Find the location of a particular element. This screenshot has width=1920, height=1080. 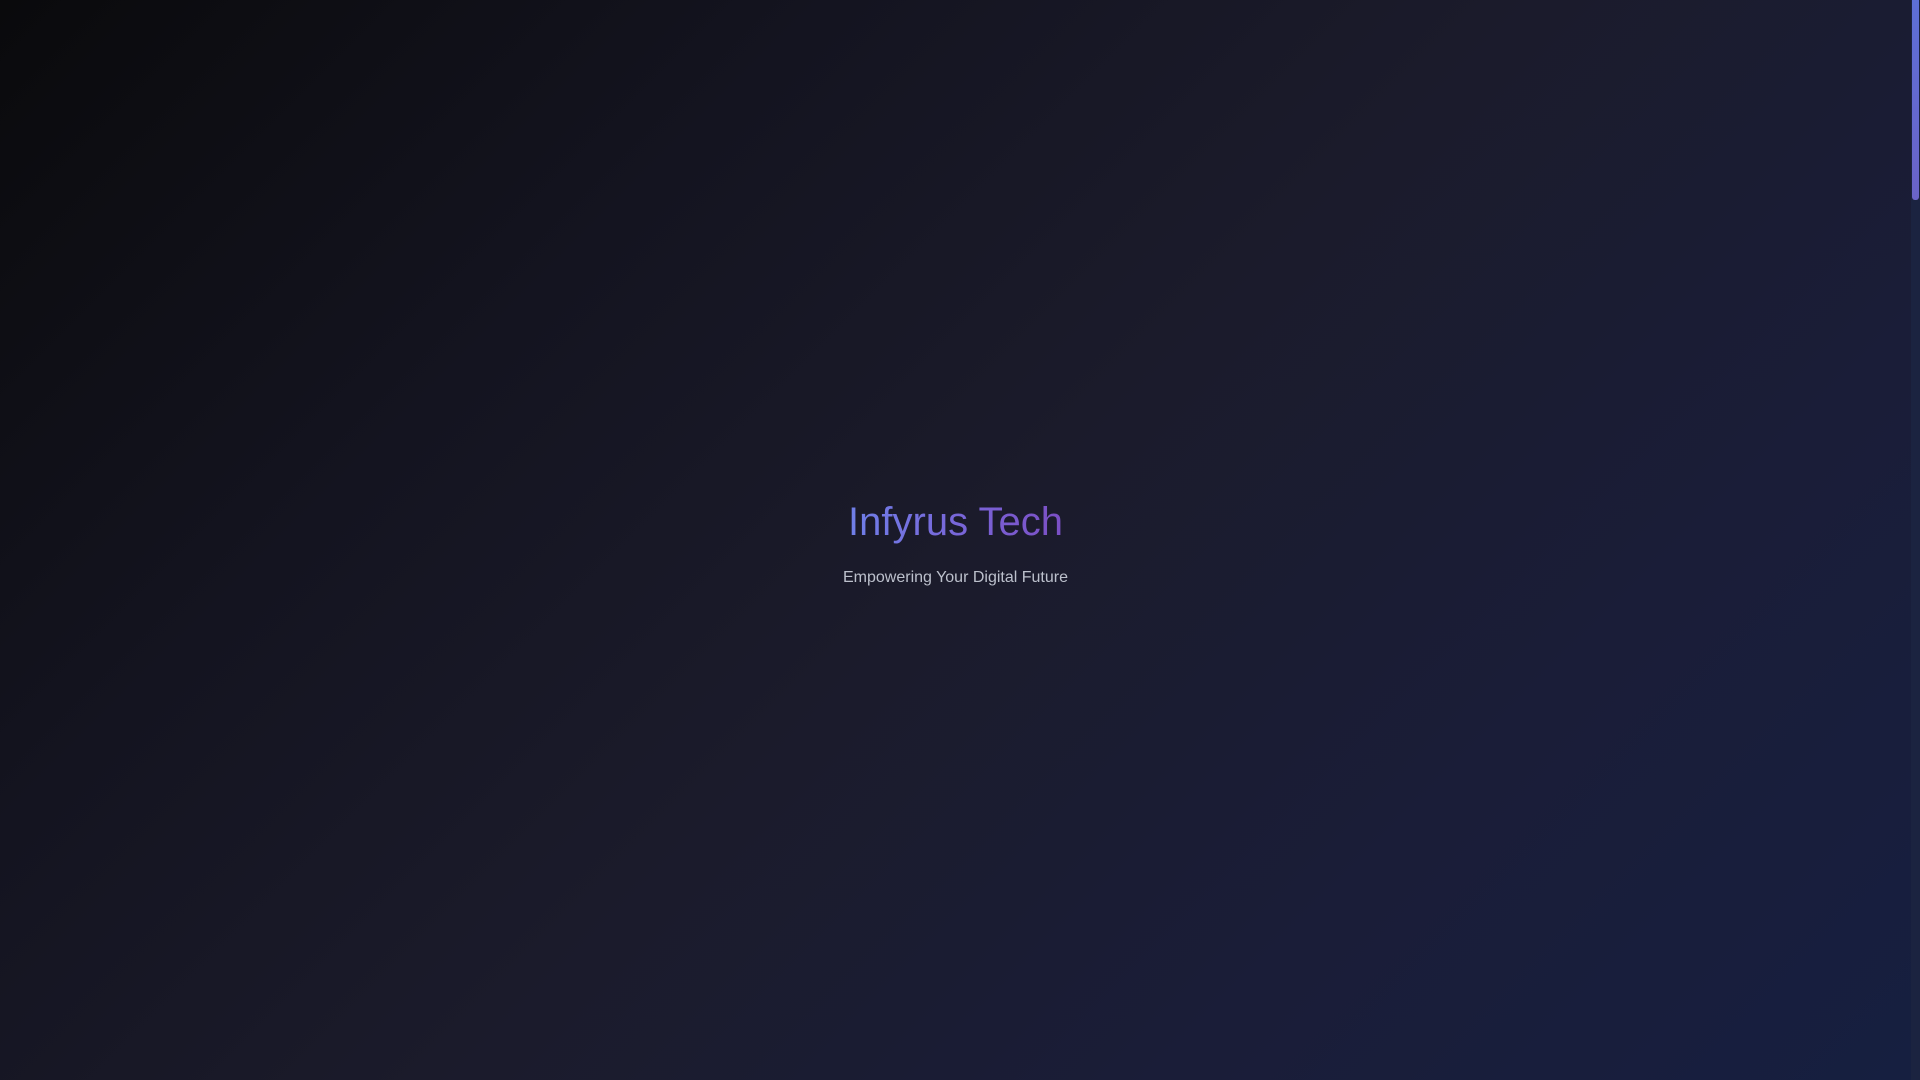

scrollbar-thumb is located at coordinates (1915, 100).